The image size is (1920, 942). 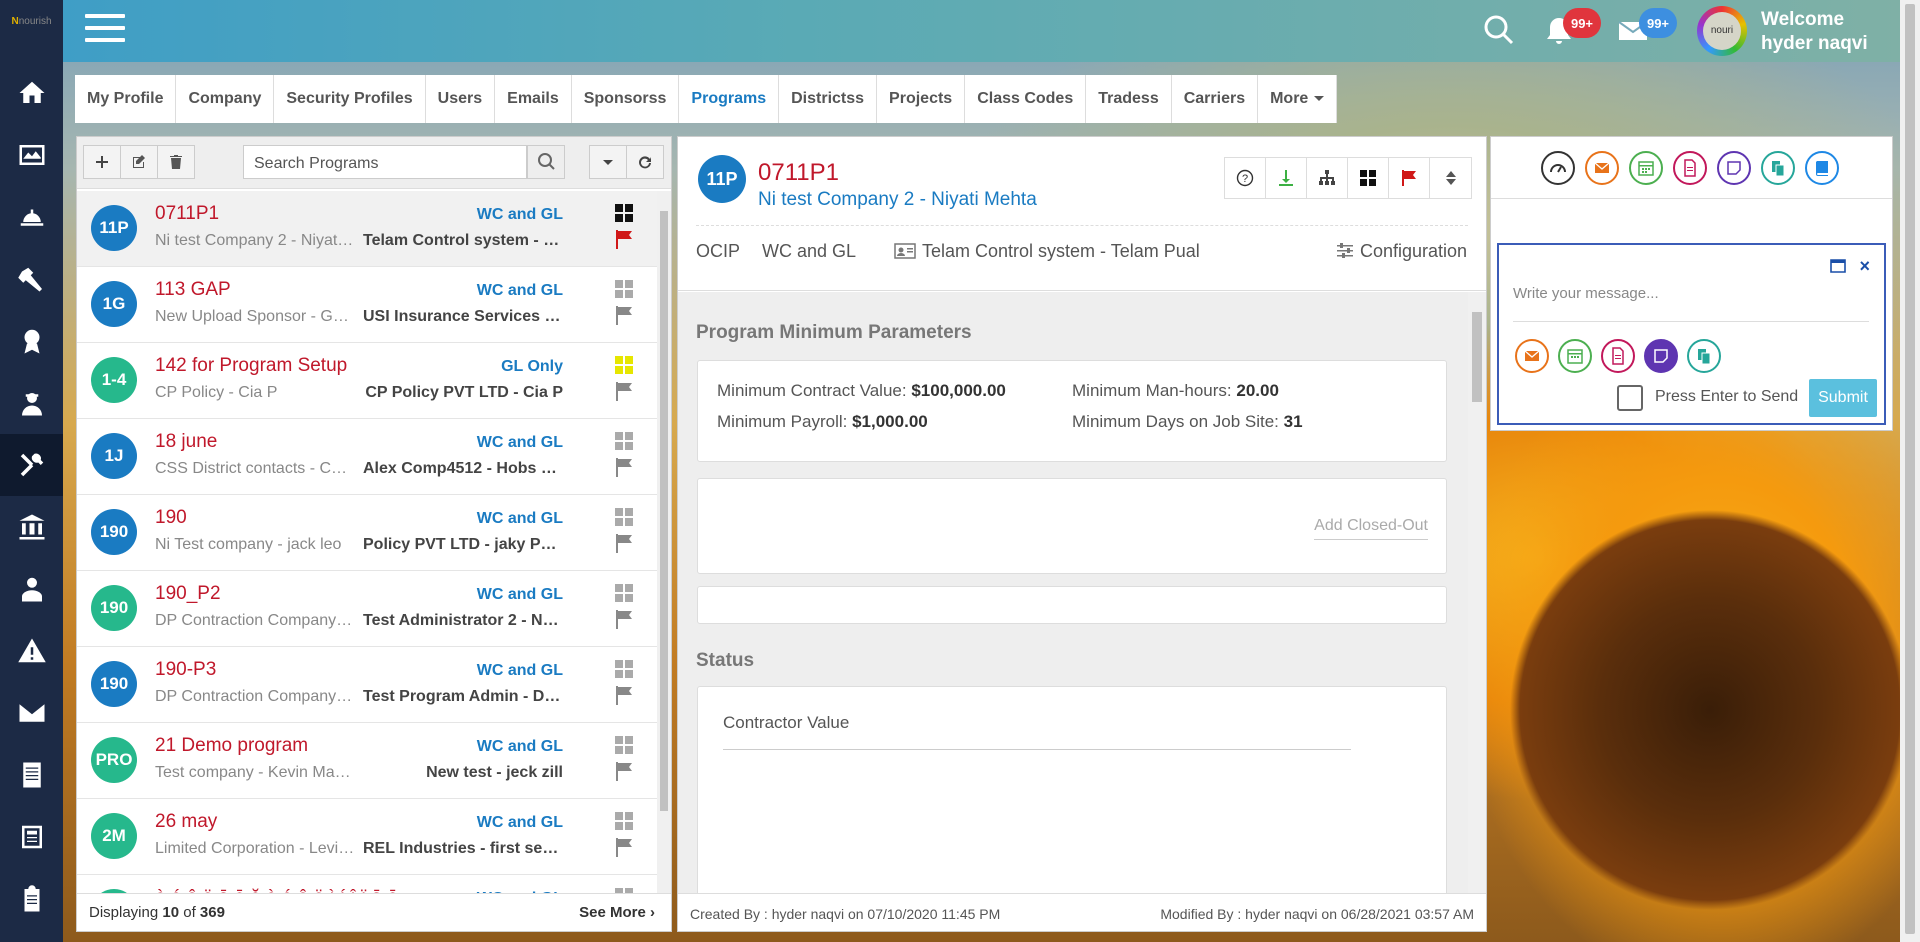 I want to click on hammer-icon, so click(x=31, y=279).